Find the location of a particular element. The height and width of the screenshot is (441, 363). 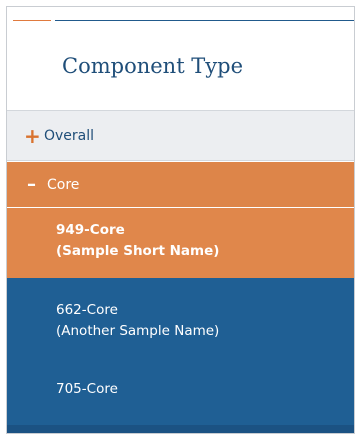

component-item-subtitle: (Another Sample Name) is located at coordinates (138, 331).